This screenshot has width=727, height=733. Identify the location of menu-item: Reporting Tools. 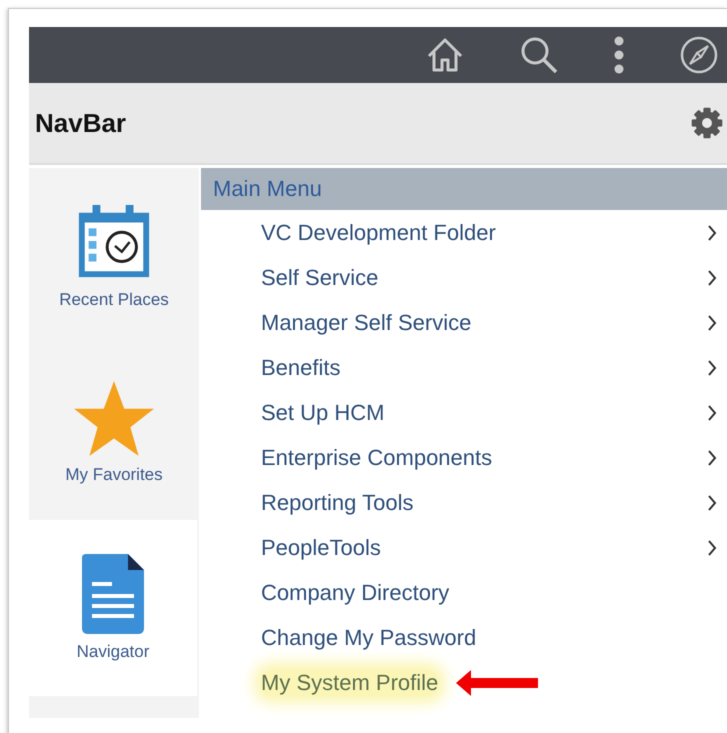
(464, 502).